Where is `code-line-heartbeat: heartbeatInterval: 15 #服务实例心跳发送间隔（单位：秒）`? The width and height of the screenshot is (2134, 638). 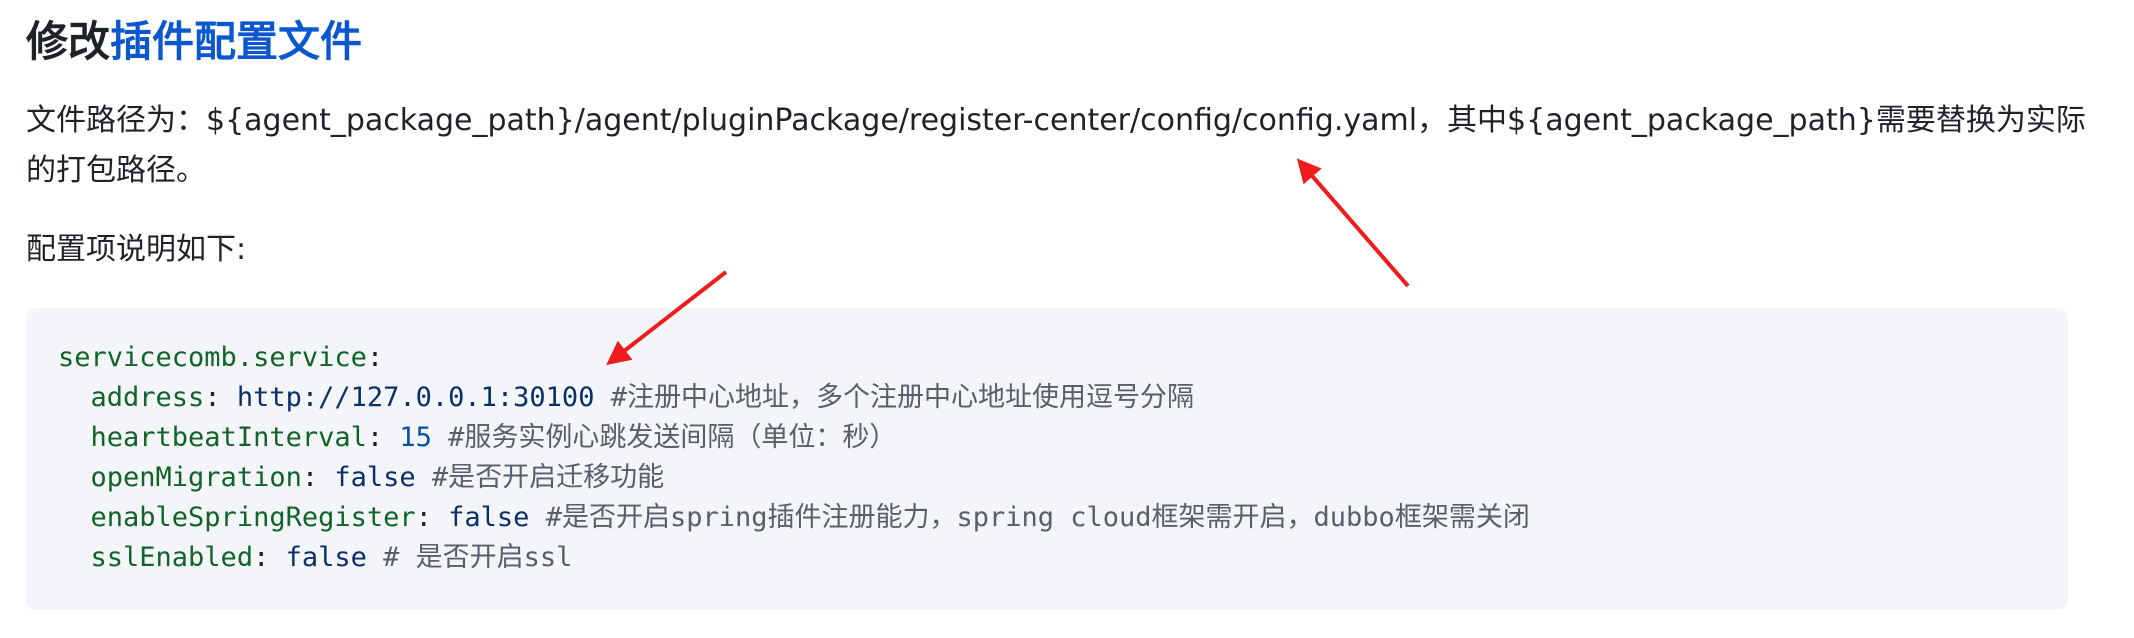
code-line-heartbeat: heartbeatInterval: 15 #服务实例心跳发送间隔（单位：秒） is located at coordinates (493, 437).